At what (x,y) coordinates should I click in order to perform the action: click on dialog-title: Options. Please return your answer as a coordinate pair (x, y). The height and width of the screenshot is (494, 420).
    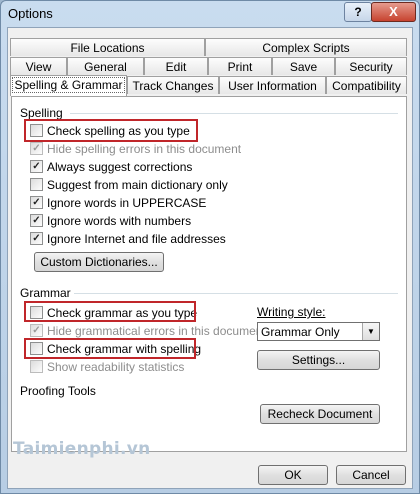
    Looking at the image, I should click on (30, 13).